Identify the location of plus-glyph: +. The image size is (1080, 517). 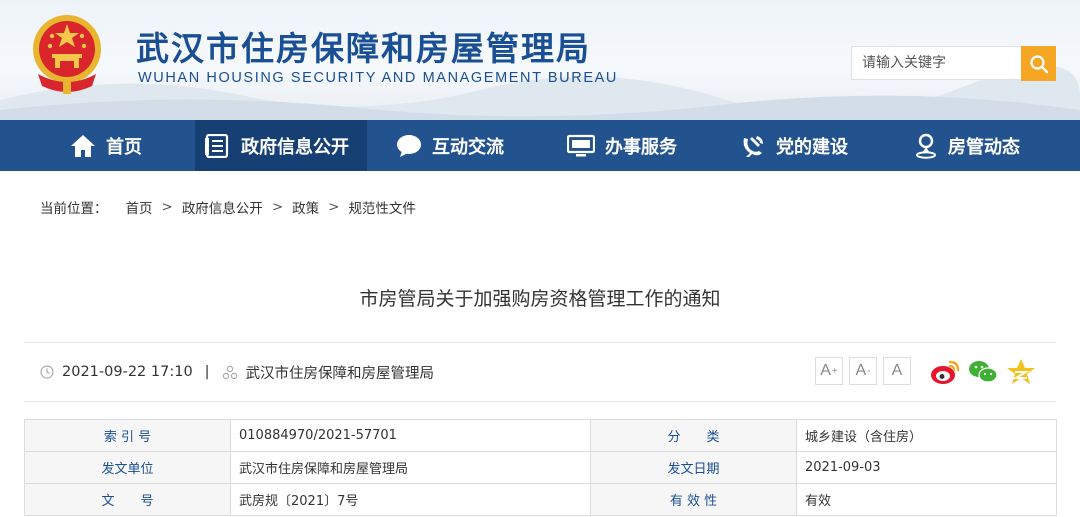
(834, 371).